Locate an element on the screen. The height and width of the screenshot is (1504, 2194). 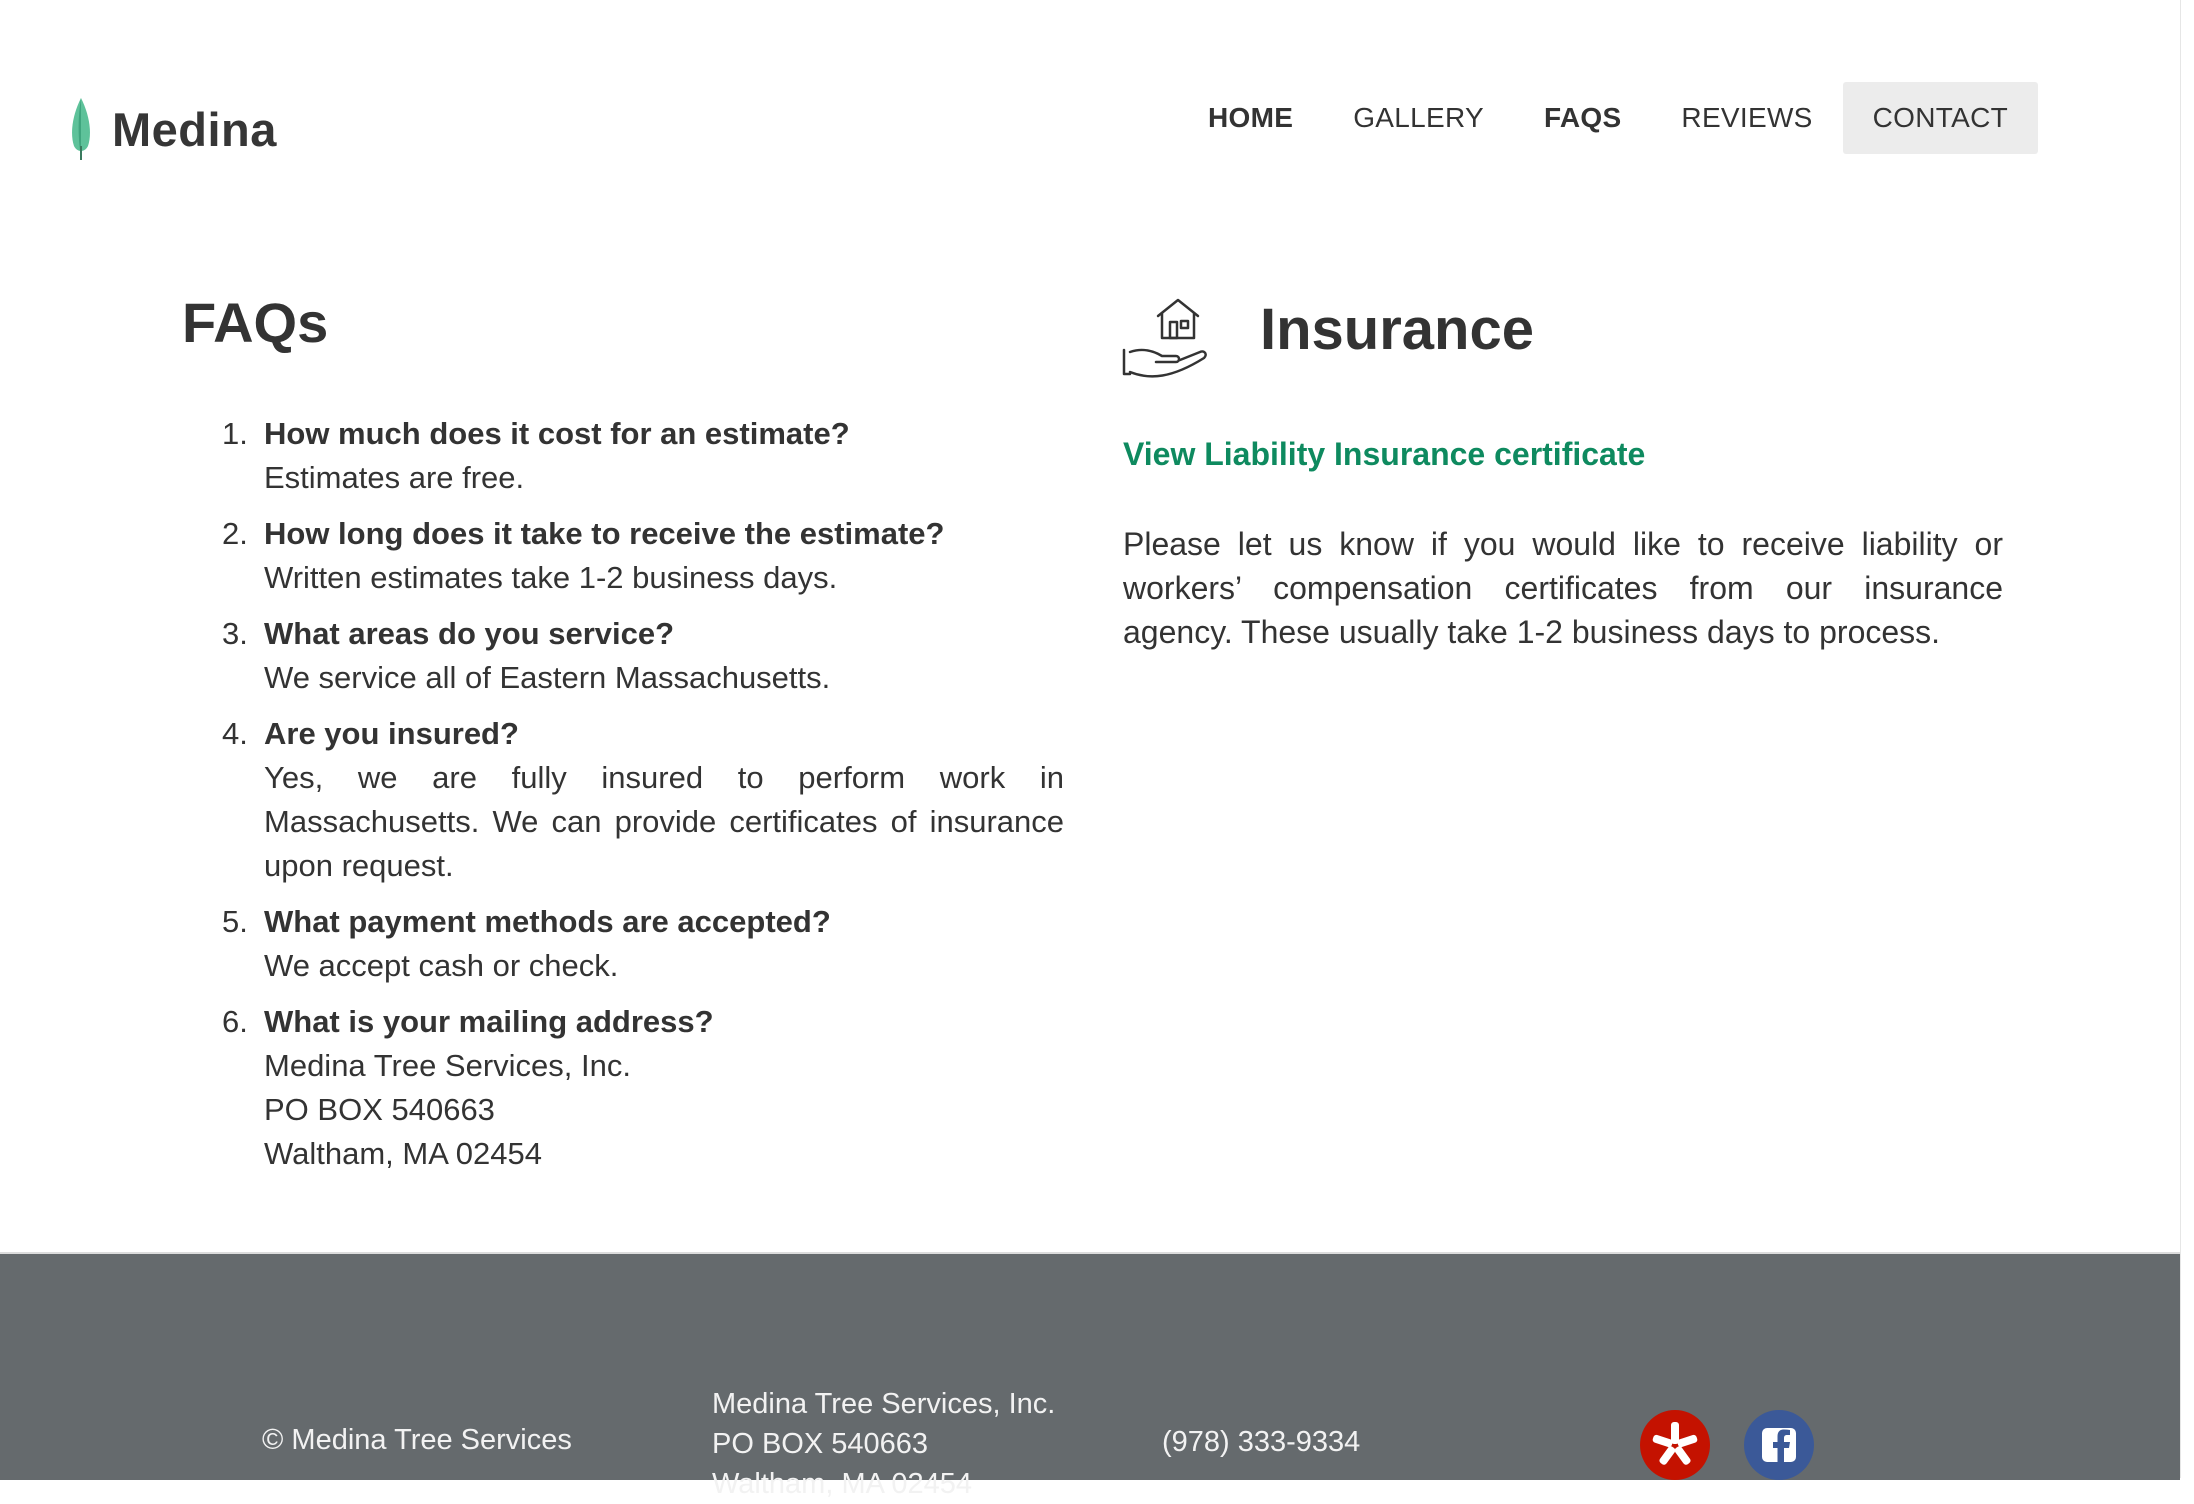
nav-reviews: REVIEWS is located at coordinates (1746, 118).